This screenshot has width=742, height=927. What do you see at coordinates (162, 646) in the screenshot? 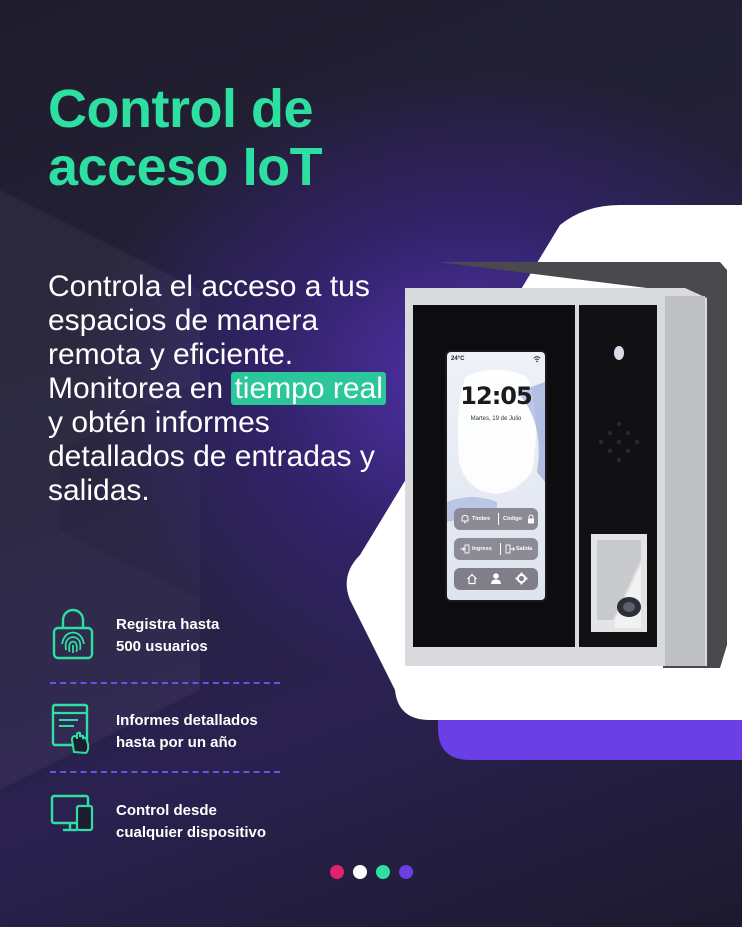
I see `feature-users-line-2: 500 usuarios` at bounding box center [162, 646].